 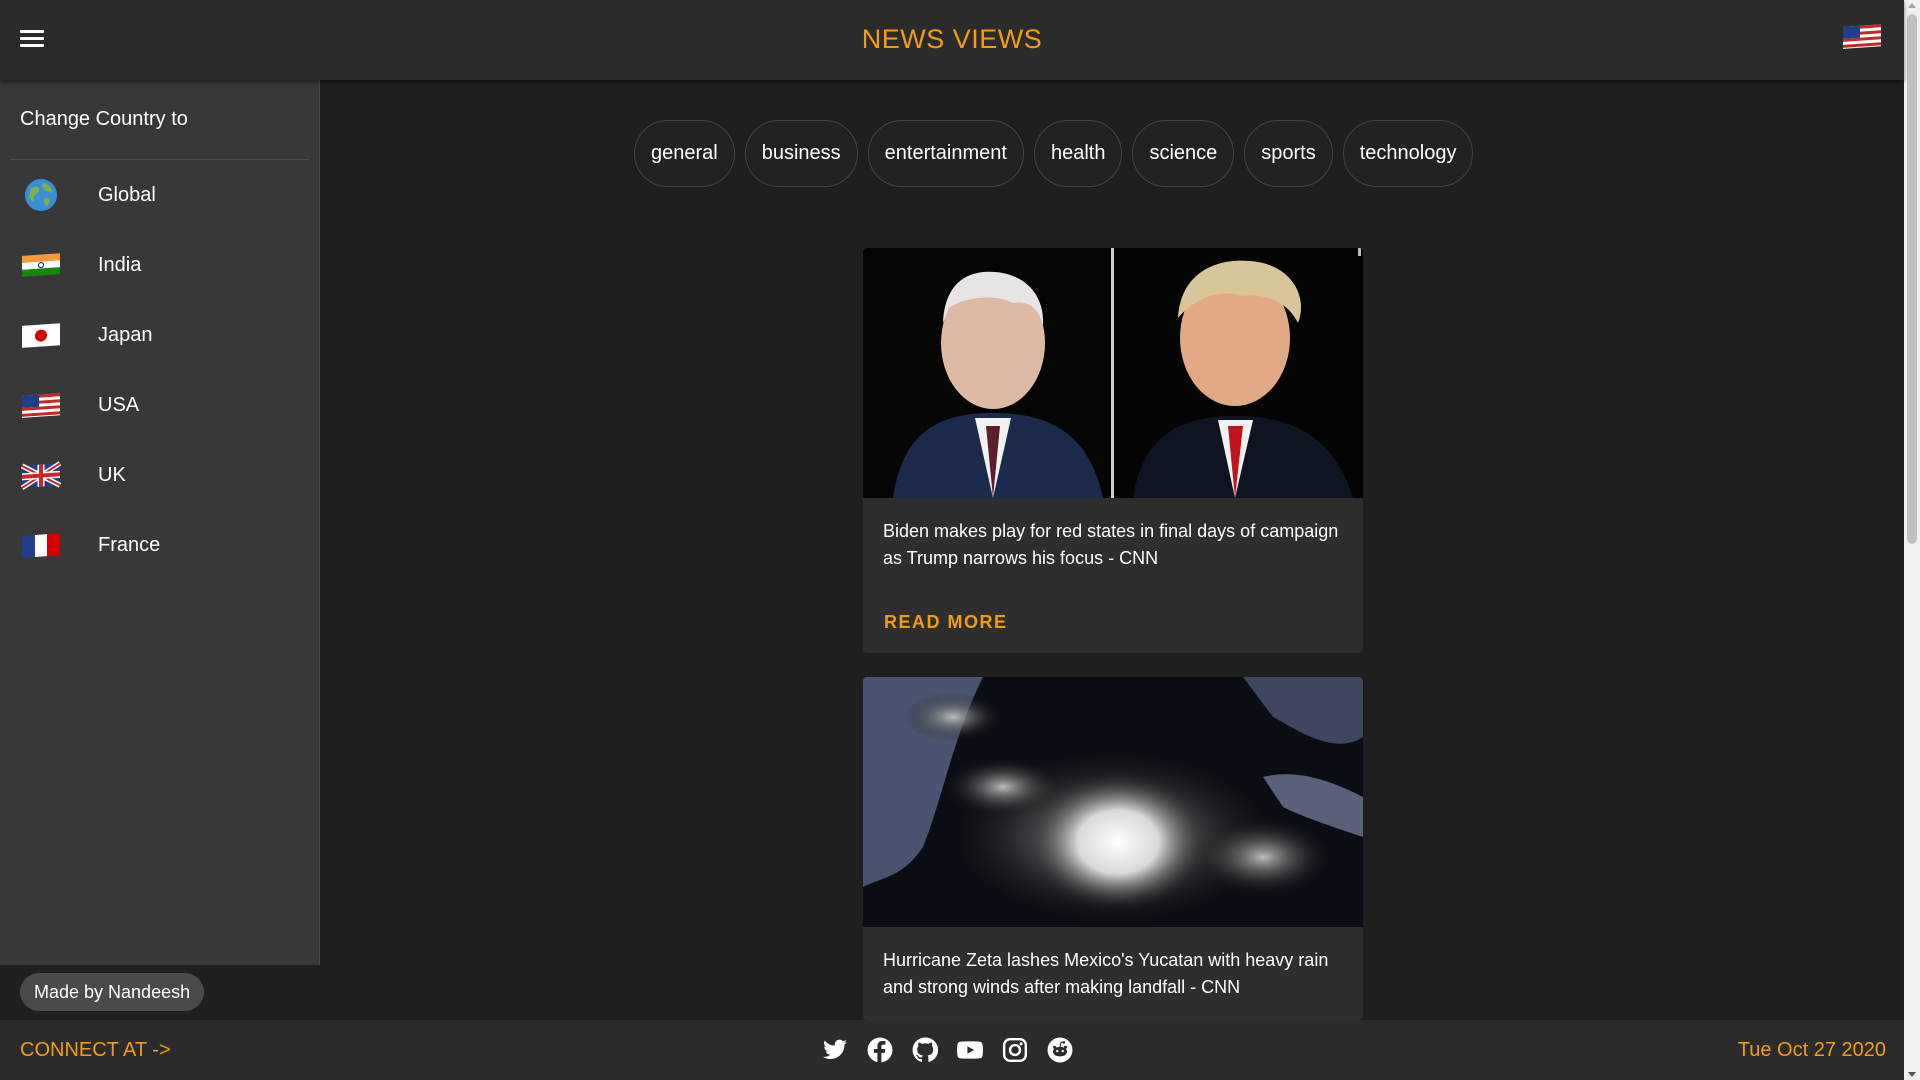 I want to click on category-chip-business: business, so click(x=801, y=153).